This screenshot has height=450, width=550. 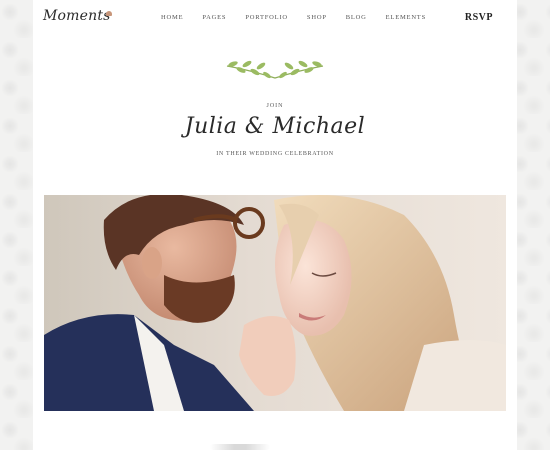 What do you see at coordinates (275, 69) in the screenshot?
I see `leaf-wreath-icon` at bounding box center [275, 69].